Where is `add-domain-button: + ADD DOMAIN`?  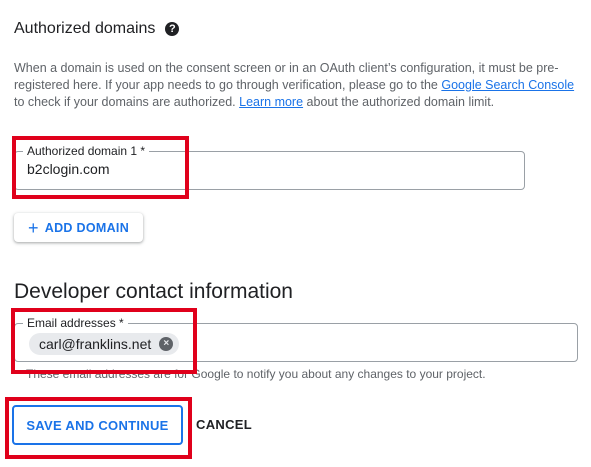
add-domain-button: + ADD DOMAIN is located at coordinates (78, 227).